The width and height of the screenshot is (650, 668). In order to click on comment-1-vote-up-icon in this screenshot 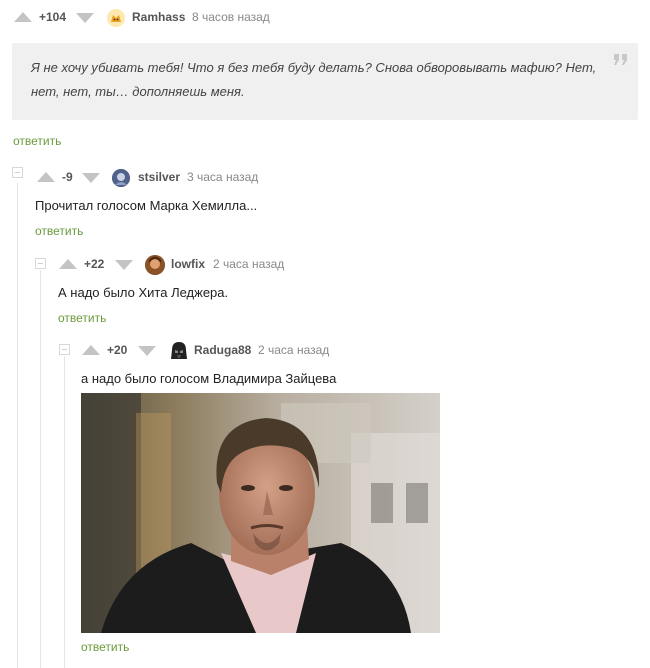, I will do `click(46, 177)`.